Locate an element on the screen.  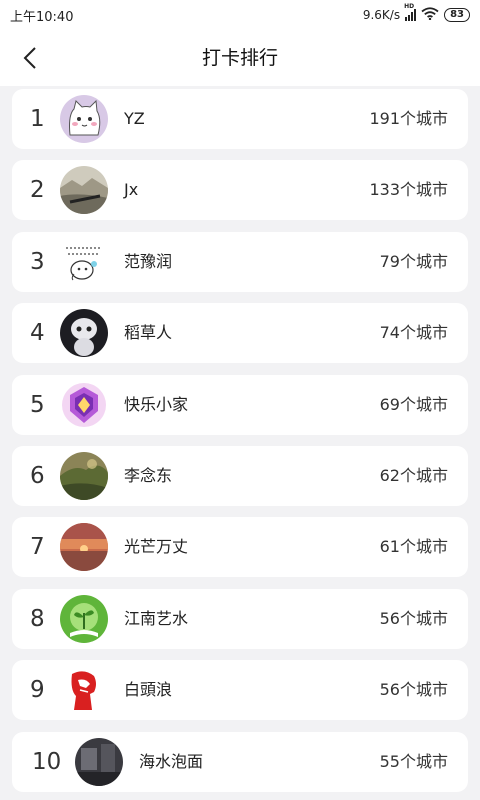
ranking-row: 8 江南艺水 56个城市 is located at coordinates (240, 618).